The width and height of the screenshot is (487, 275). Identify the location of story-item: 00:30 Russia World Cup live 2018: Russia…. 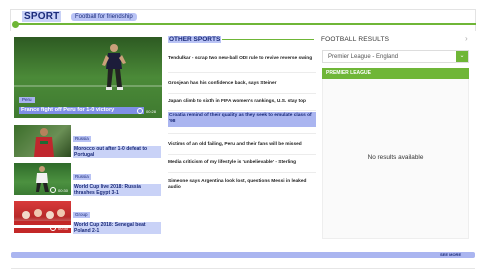
(88, 180).